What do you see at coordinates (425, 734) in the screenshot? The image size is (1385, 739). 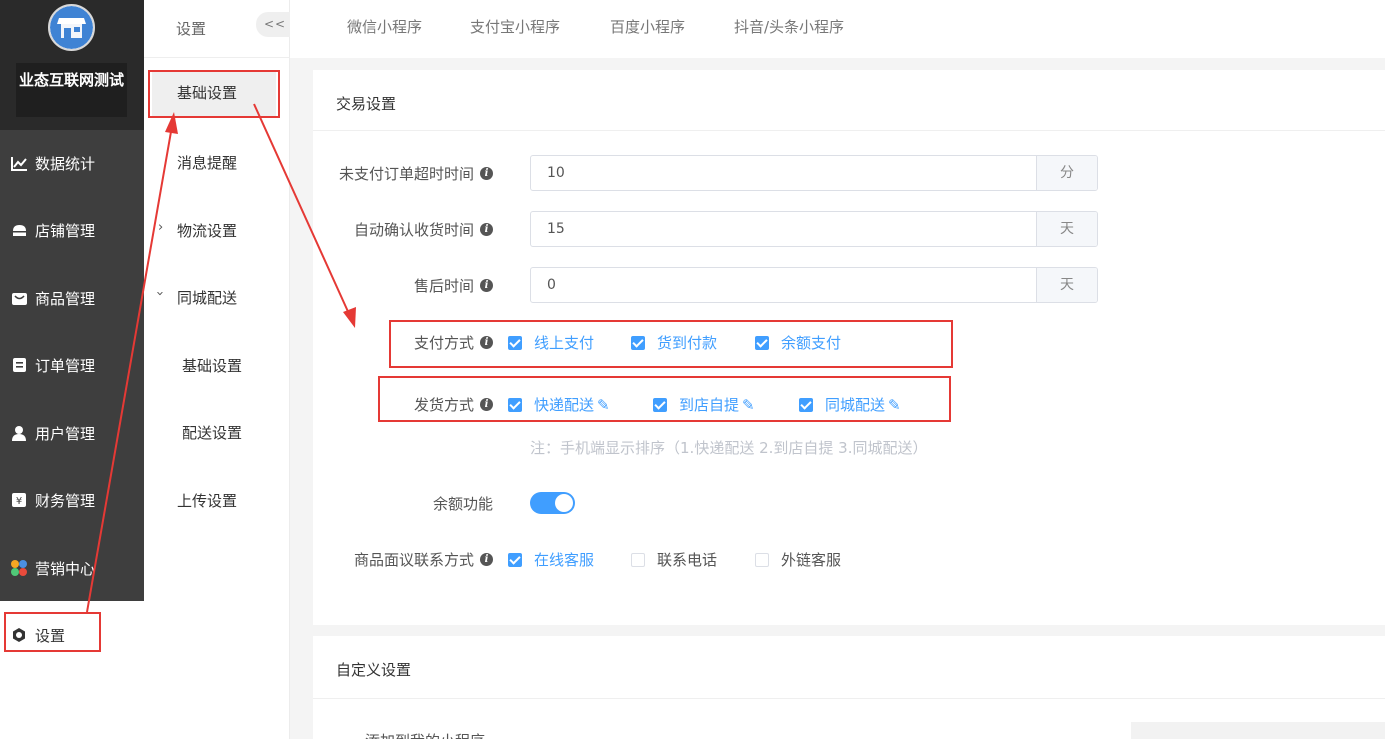 I see `add-miniprogram-label: 添加到我的小程序` at bounding box center [425, 734].